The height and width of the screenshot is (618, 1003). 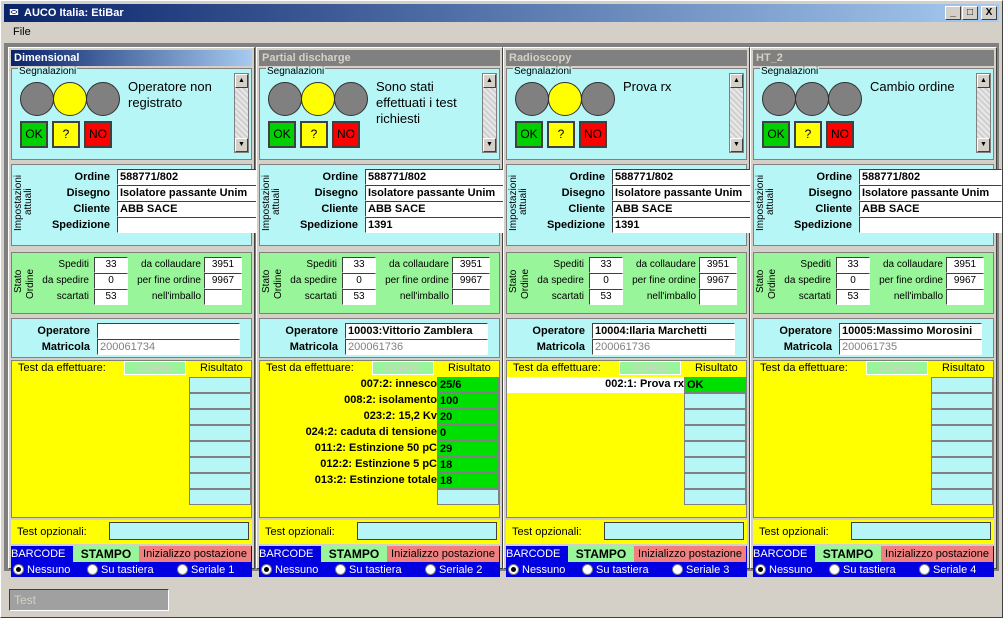 I want to click on radio-seriale: Seriale 2, so click(x=453, y=570).